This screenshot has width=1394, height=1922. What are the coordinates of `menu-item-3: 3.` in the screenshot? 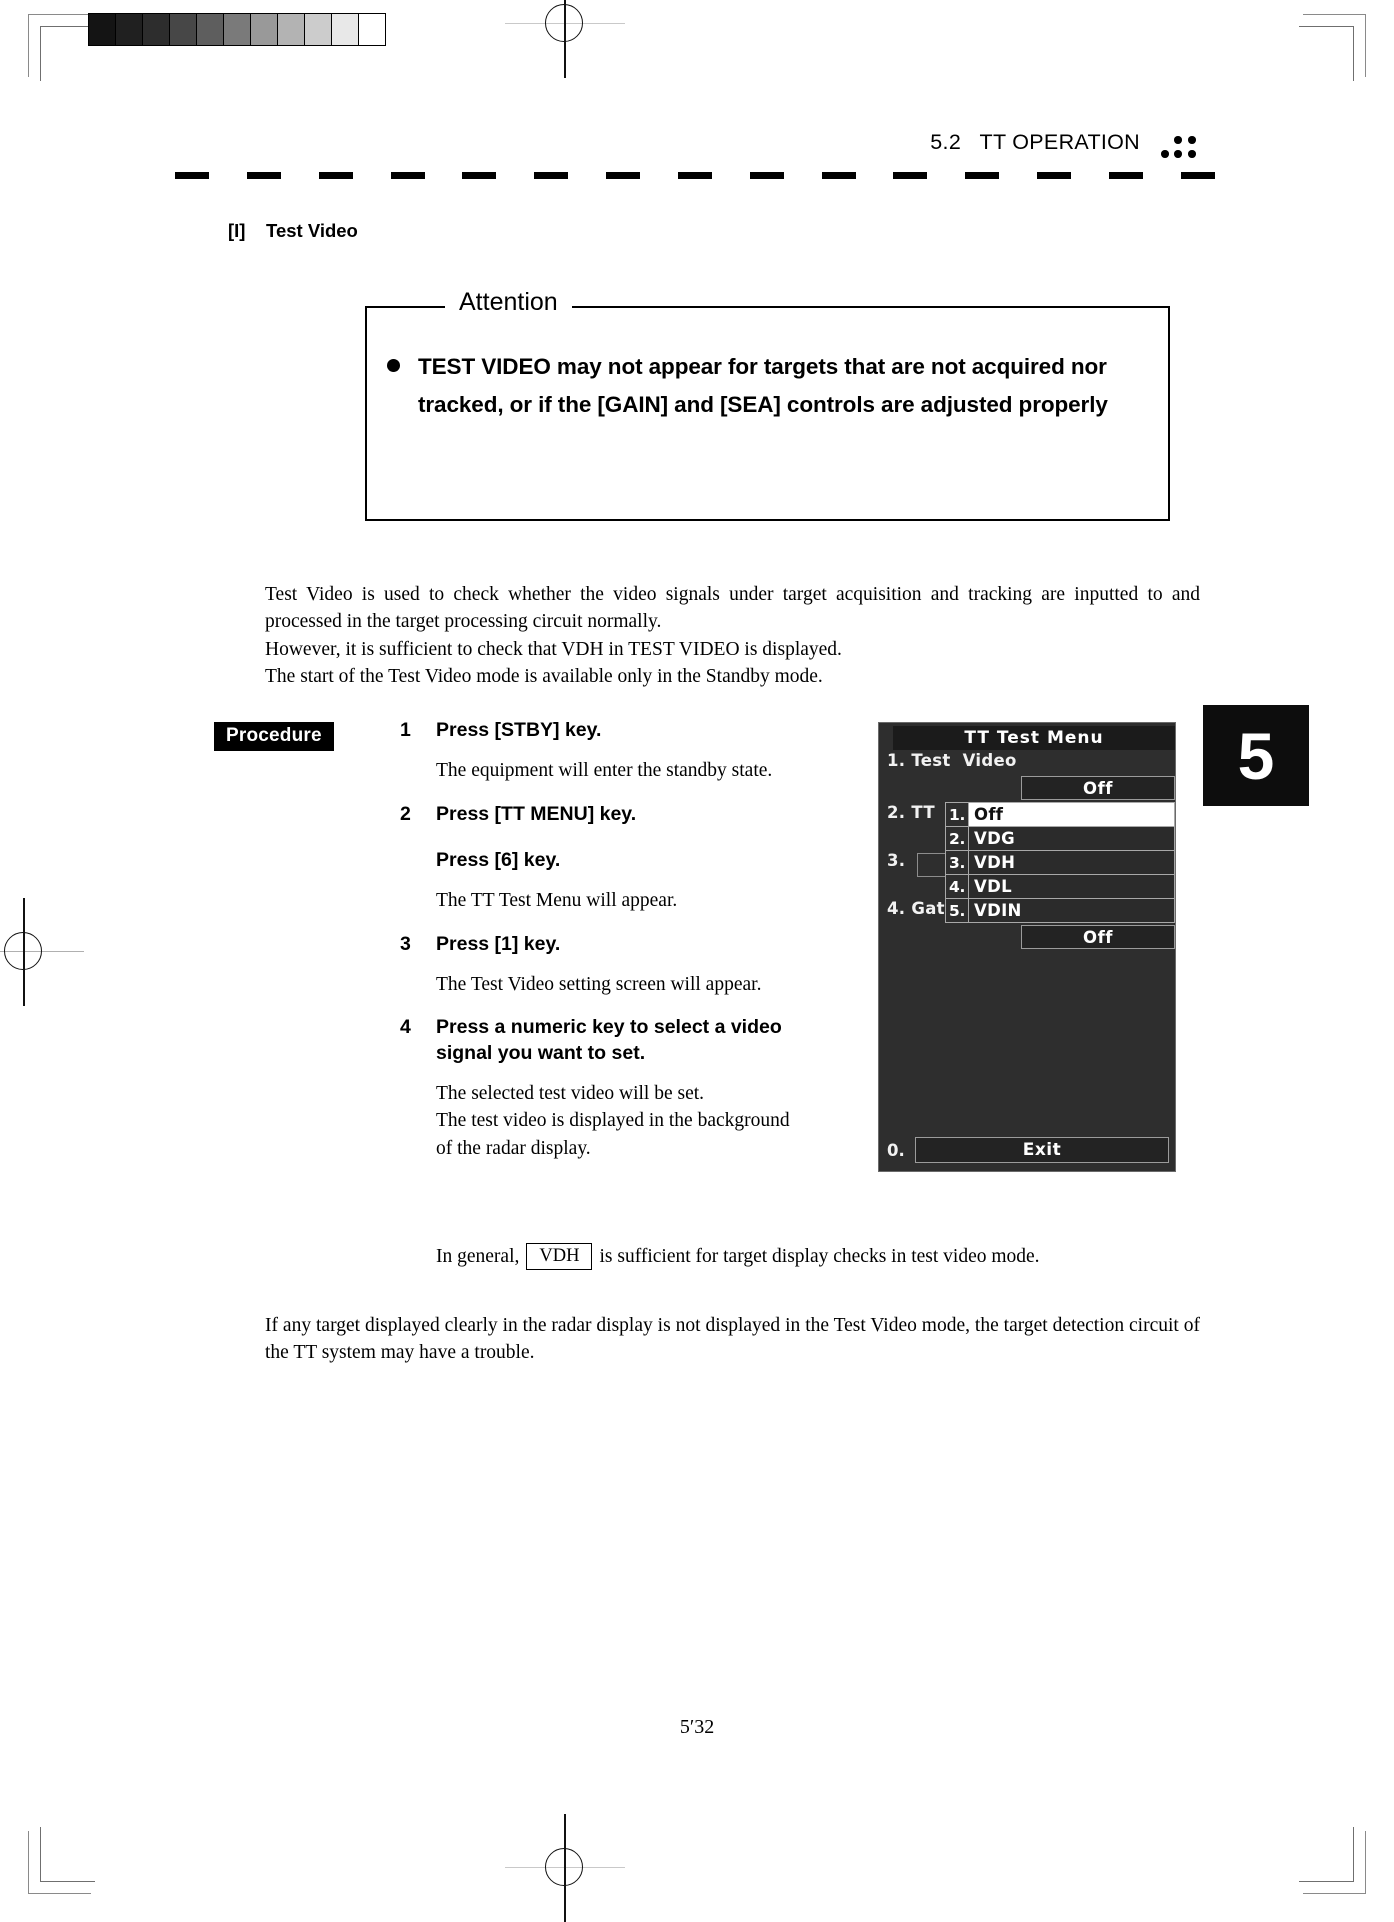 It's located at (896, 860).